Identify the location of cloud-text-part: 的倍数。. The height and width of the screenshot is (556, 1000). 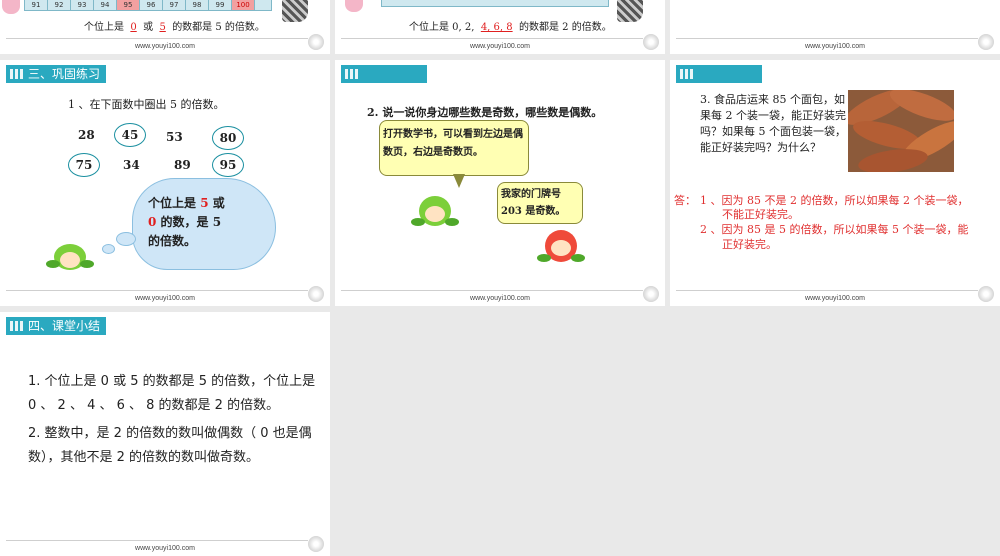
(172, 241).